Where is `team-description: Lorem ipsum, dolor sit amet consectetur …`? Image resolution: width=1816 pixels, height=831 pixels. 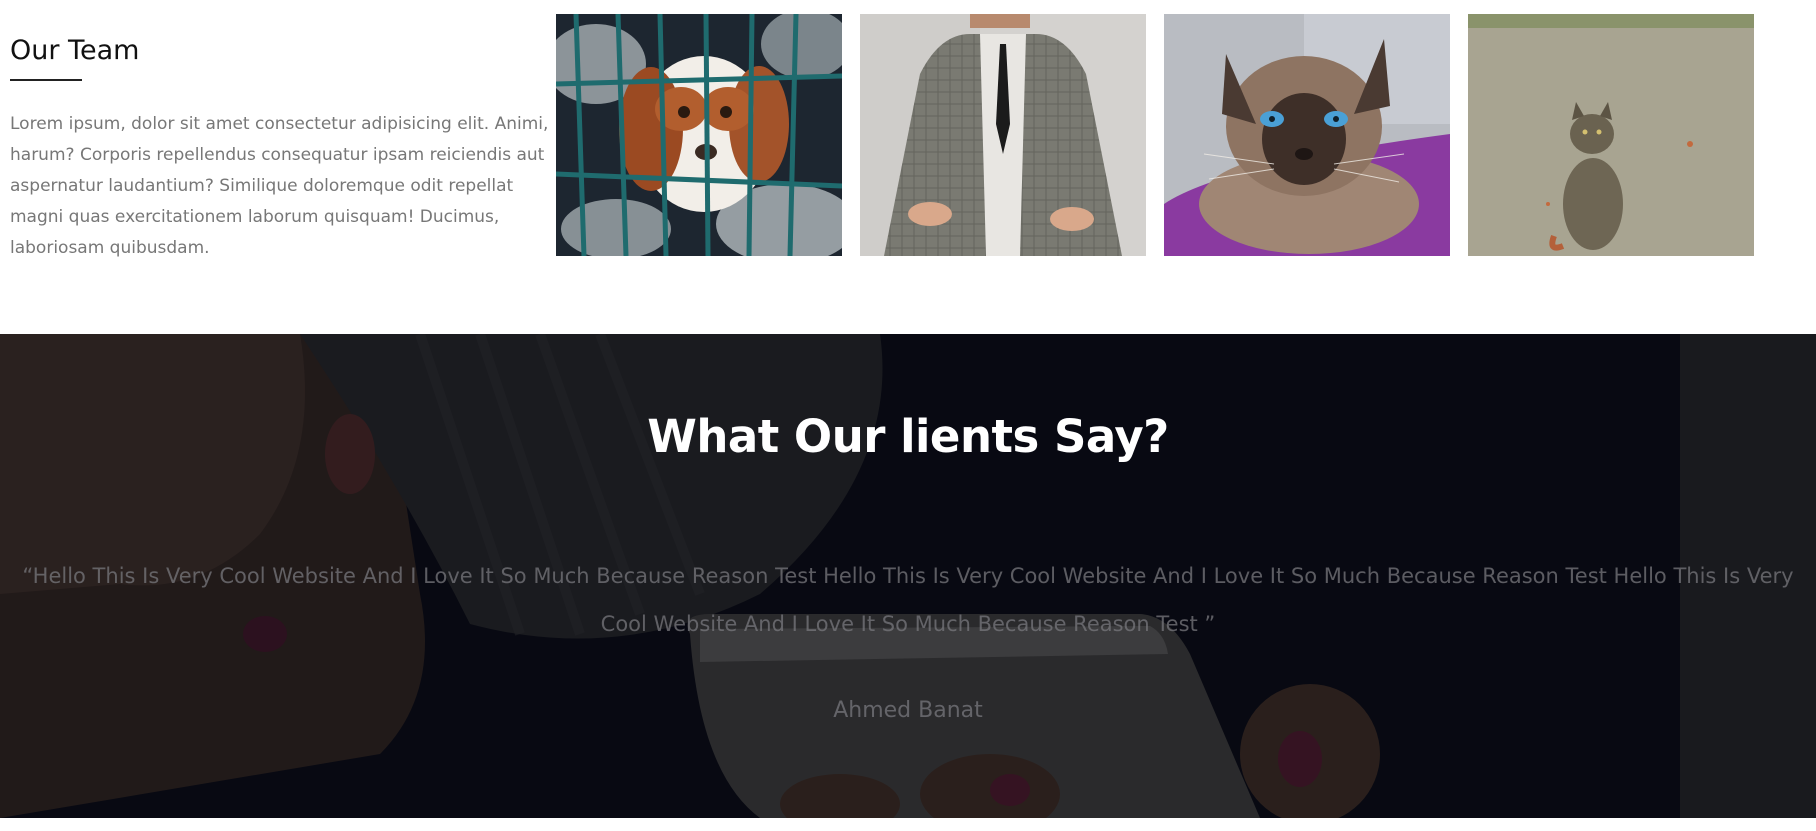
team-description: Lorem ipsum, dolor sit amet consectetur … is located at coordinates (279, 186).